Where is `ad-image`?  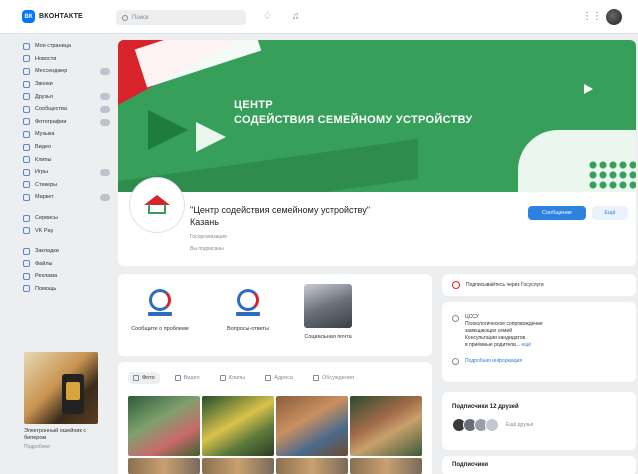
ad-image is located at coordinates (61, 388).